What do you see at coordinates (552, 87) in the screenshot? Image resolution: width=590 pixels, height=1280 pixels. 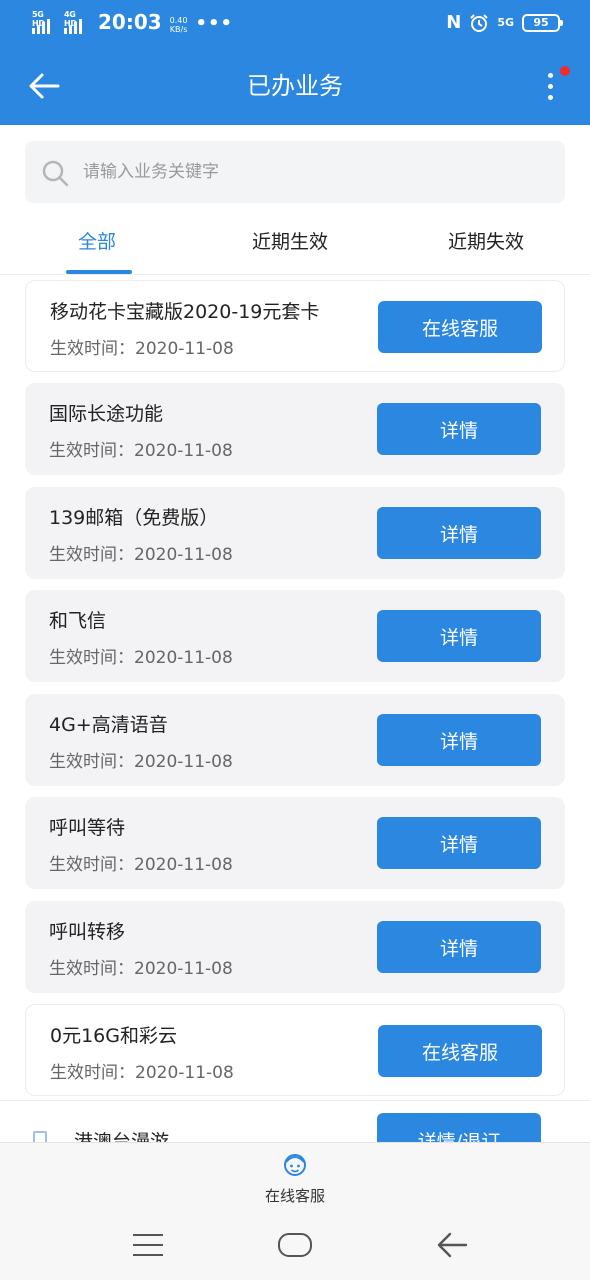 I see `more-options-icon` at bounding box center [552, 87].